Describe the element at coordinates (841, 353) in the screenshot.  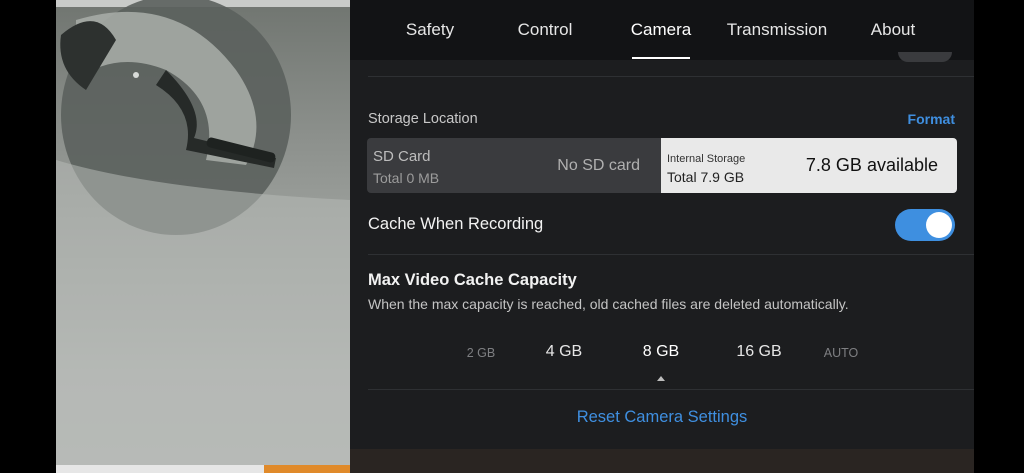
I see `cache-option-auto: AUTO` at that location.